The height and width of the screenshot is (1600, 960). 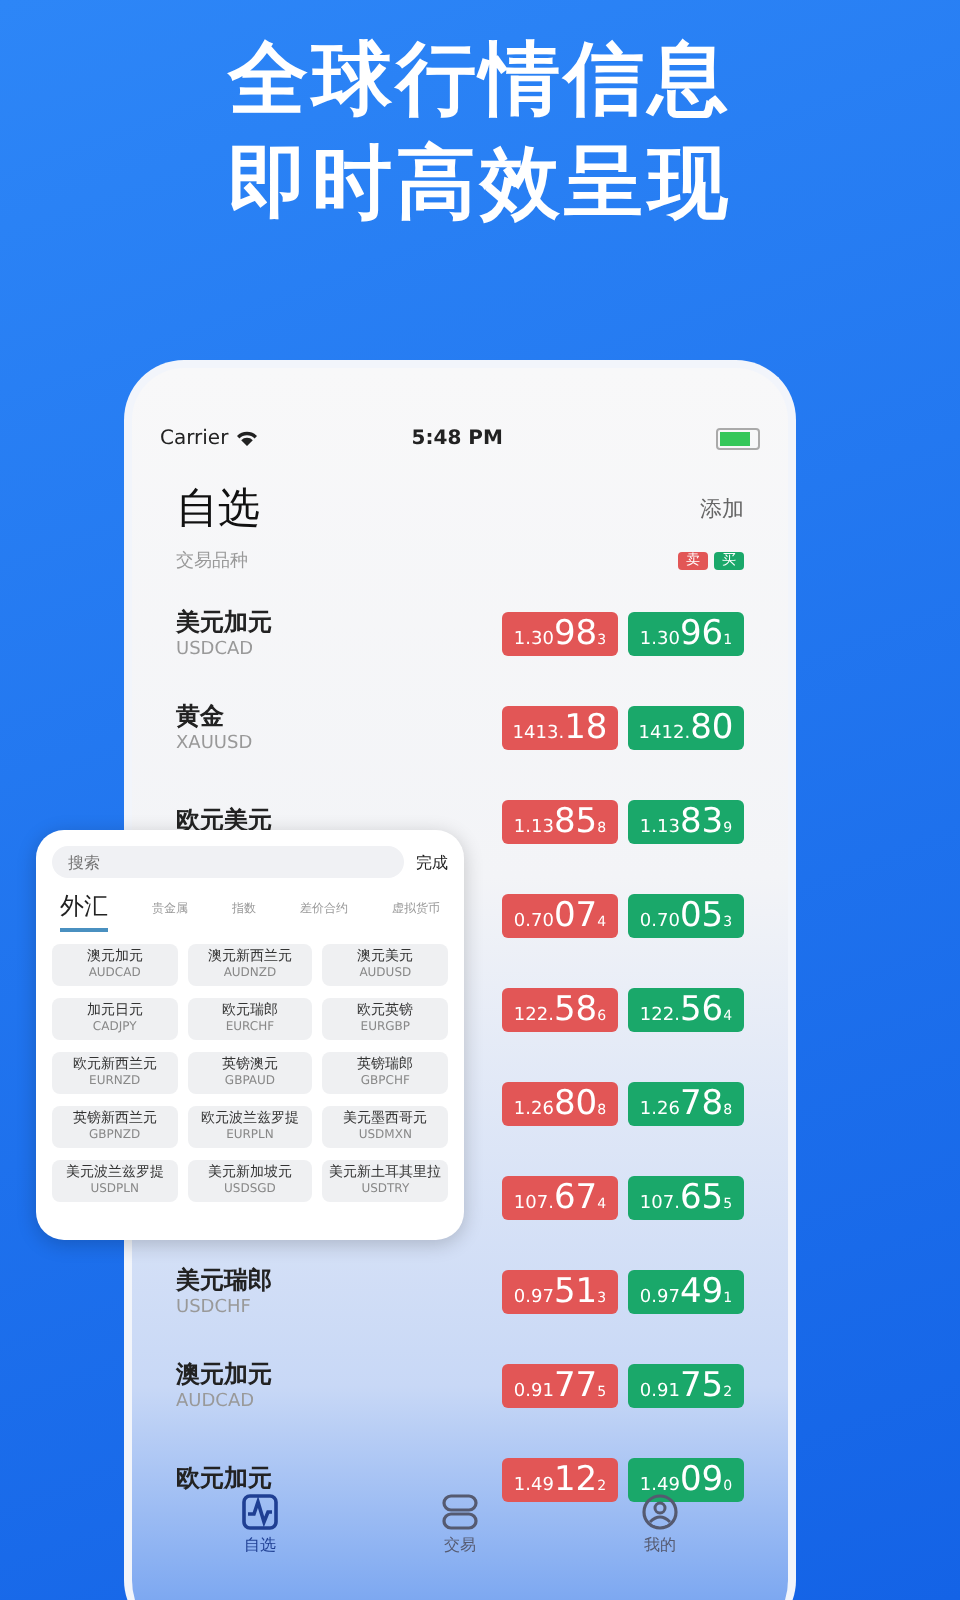 What do you see at coordinates (225, 1281) in the screenshot?
I see `instrument-name: 美元瑞郎` at bounding box center [225, 1281].